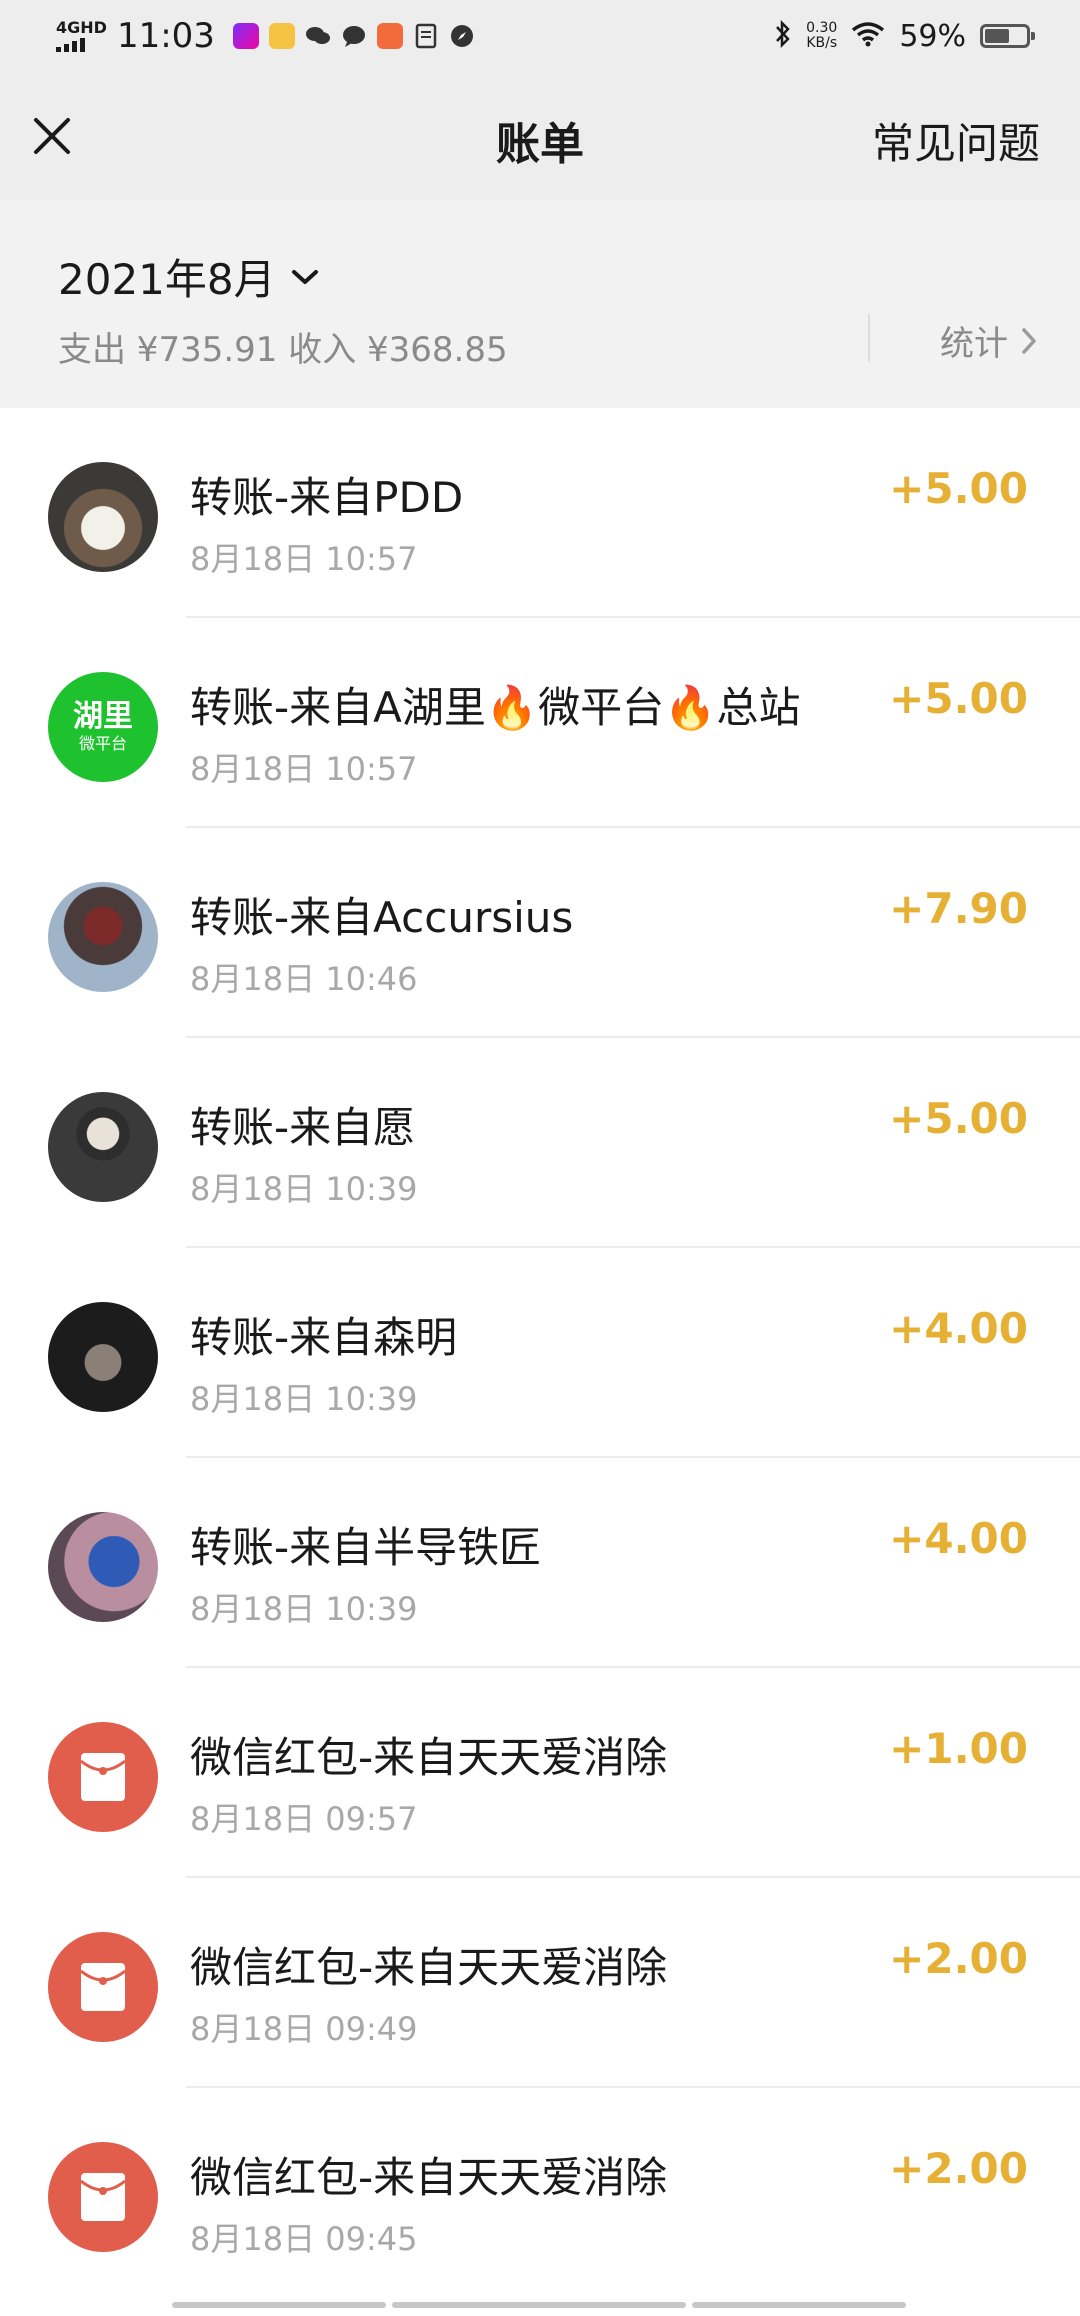 This screenshot has height=2316, width=1080. I want to click on transaction-time: 8月18日 09:45, so click(304, 2239).